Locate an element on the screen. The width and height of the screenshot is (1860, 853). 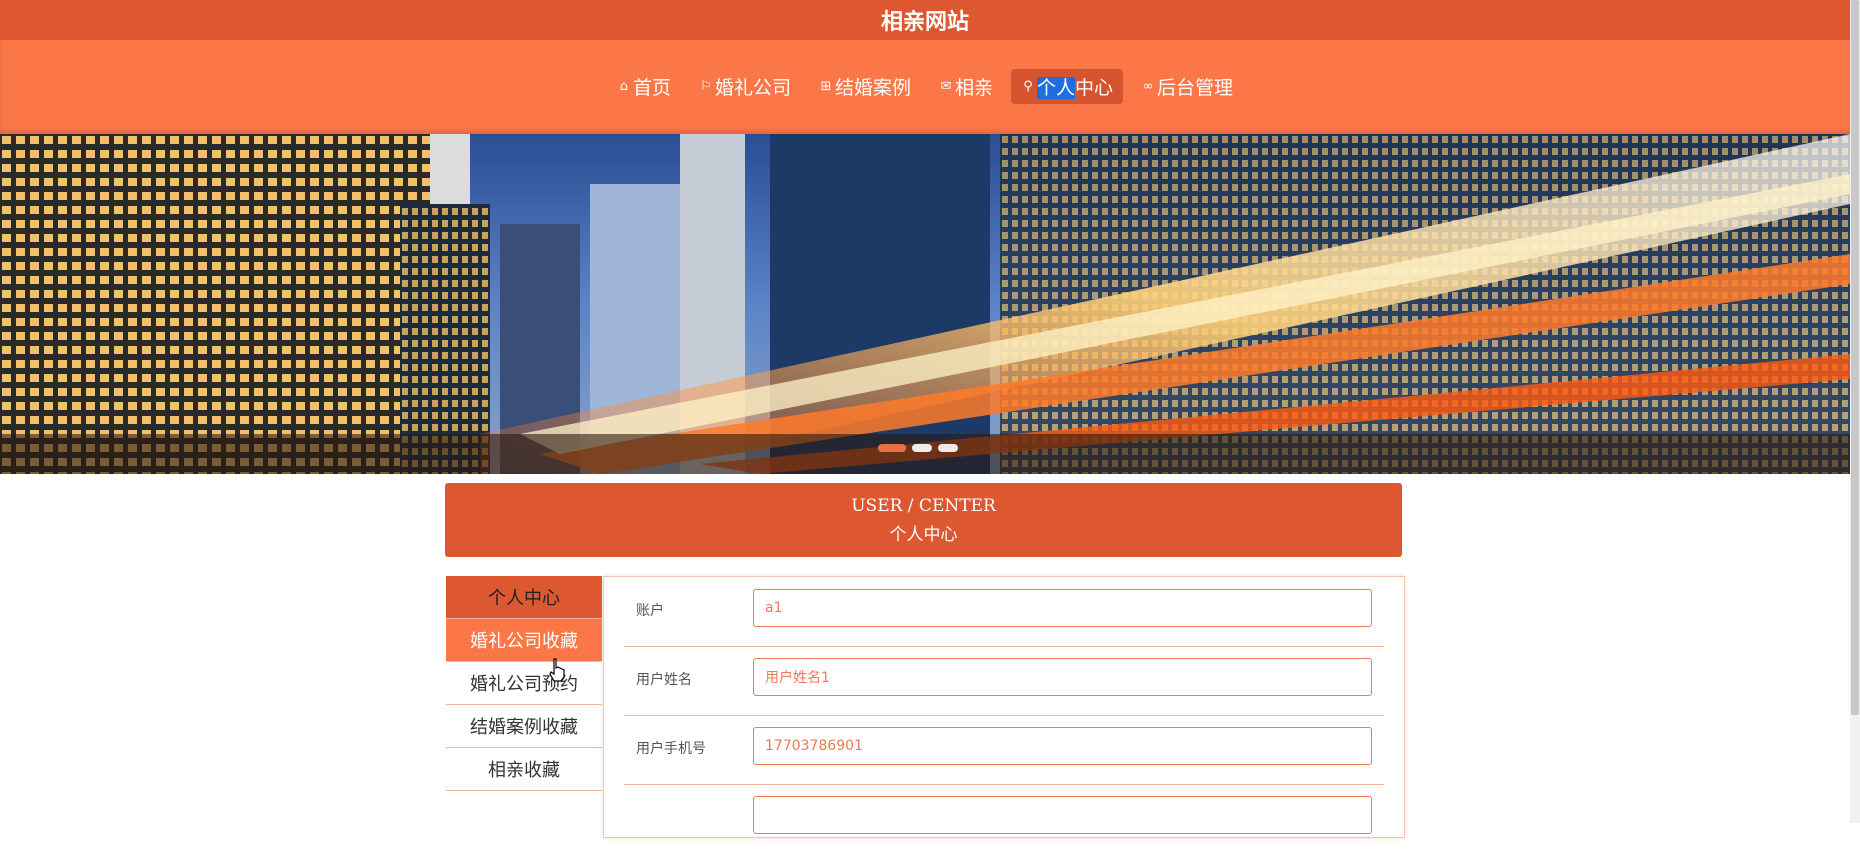
navbar: ⌂ 首页 ⚐ 婚礼公司 ⊞ 结婚案例 ✉ 相亲 ⚲ 个人中心 ∞ 后台管理 is located at coordinates (925, 87).